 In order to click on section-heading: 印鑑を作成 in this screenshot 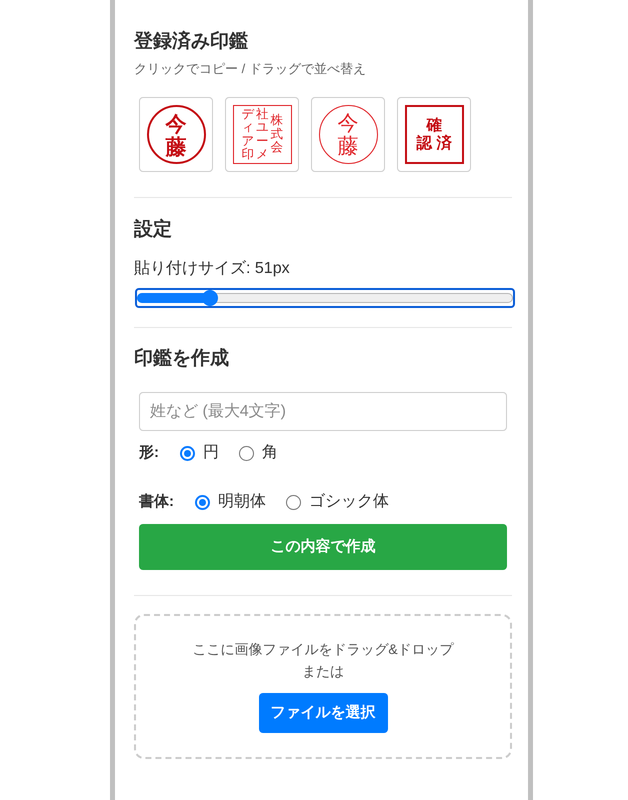, I will do `click(182, 359)`.